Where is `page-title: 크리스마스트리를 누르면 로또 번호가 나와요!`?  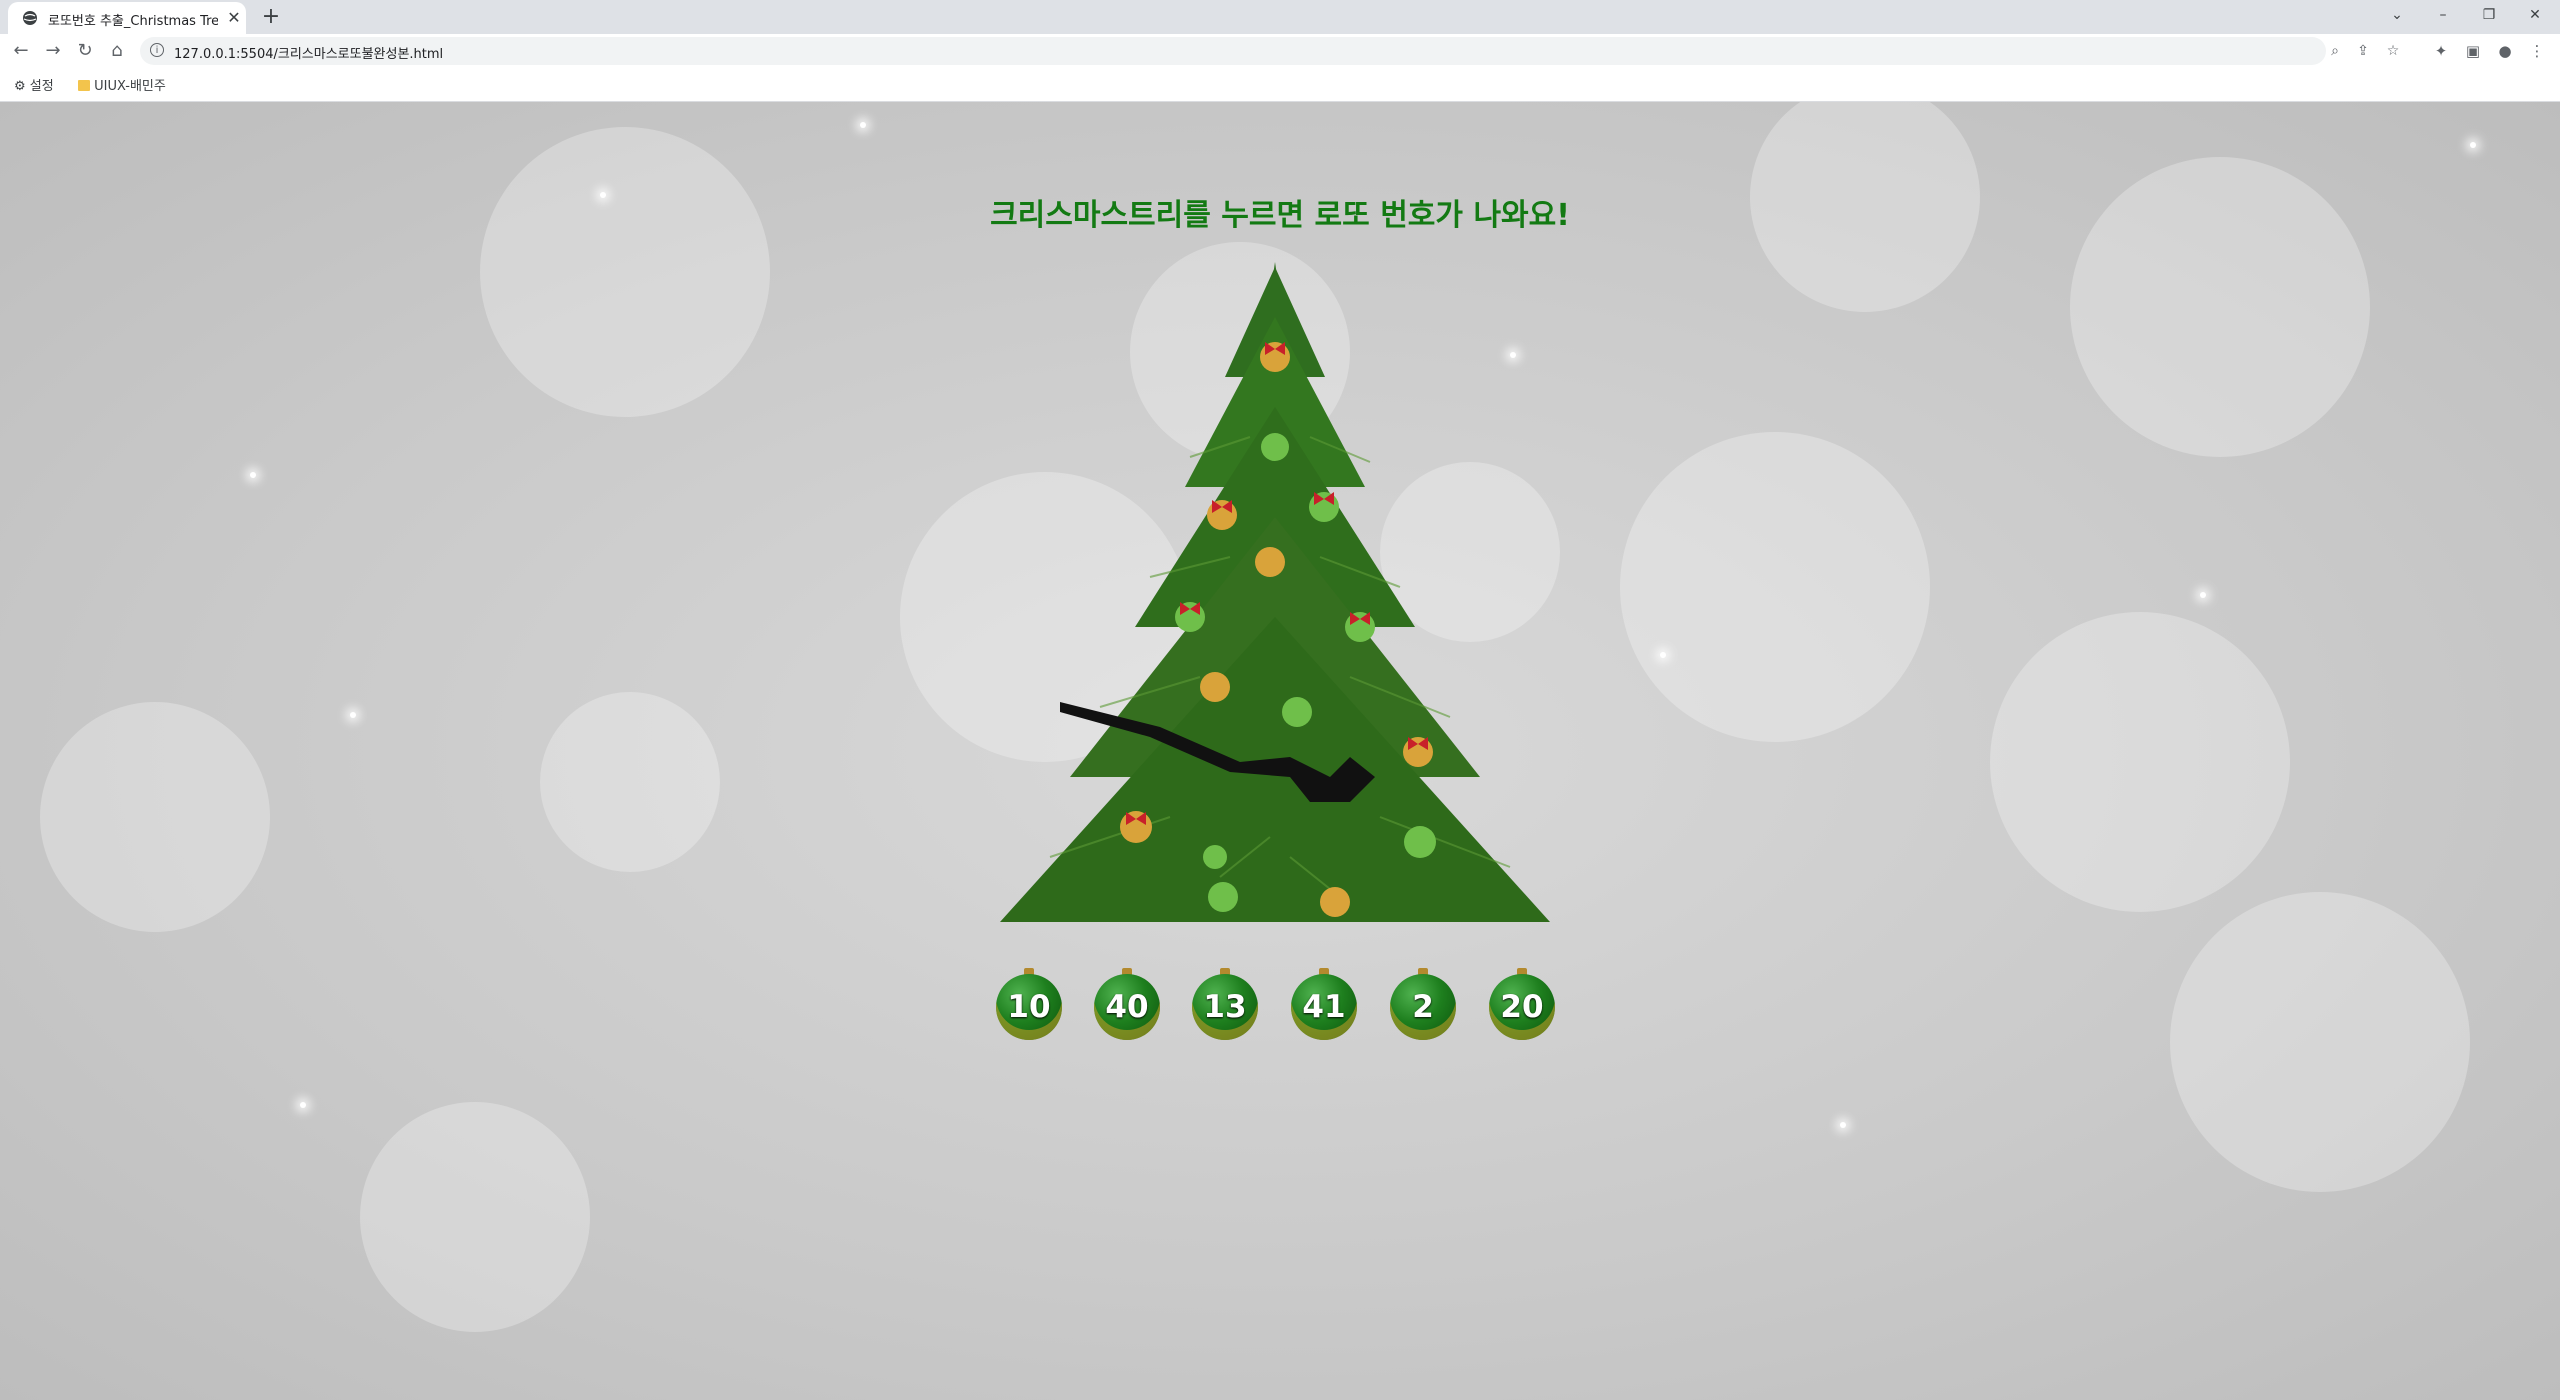 page-title: 크리스마스트리를 누르면 로또 번호가 나와요! is located at coordinates (1280, 215).